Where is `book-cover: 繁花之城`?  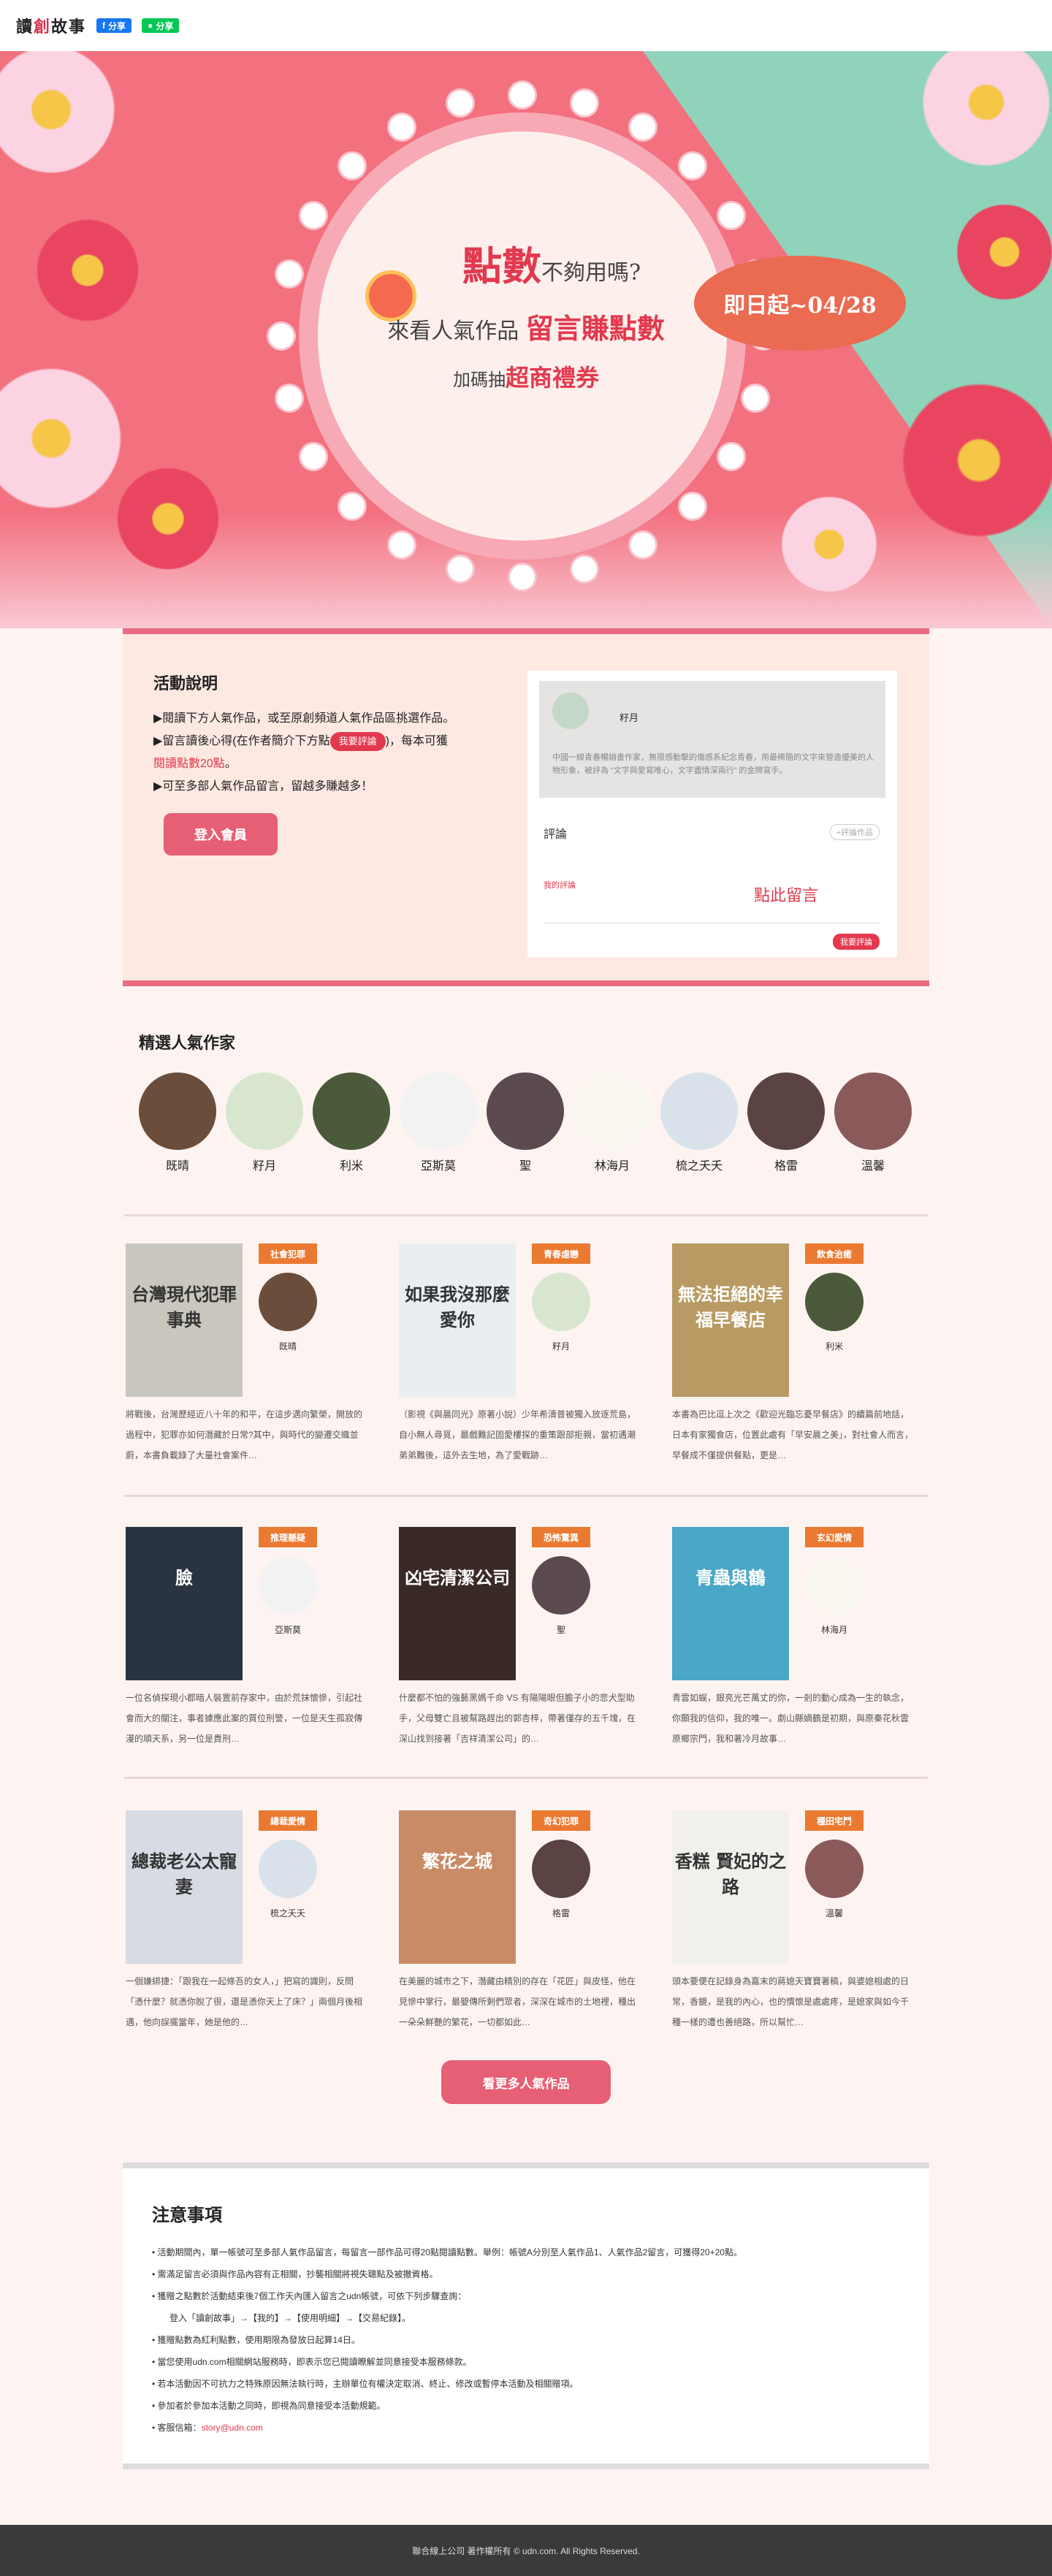 book-cover: 繁花之城 is located at coordinates (457, 1887).